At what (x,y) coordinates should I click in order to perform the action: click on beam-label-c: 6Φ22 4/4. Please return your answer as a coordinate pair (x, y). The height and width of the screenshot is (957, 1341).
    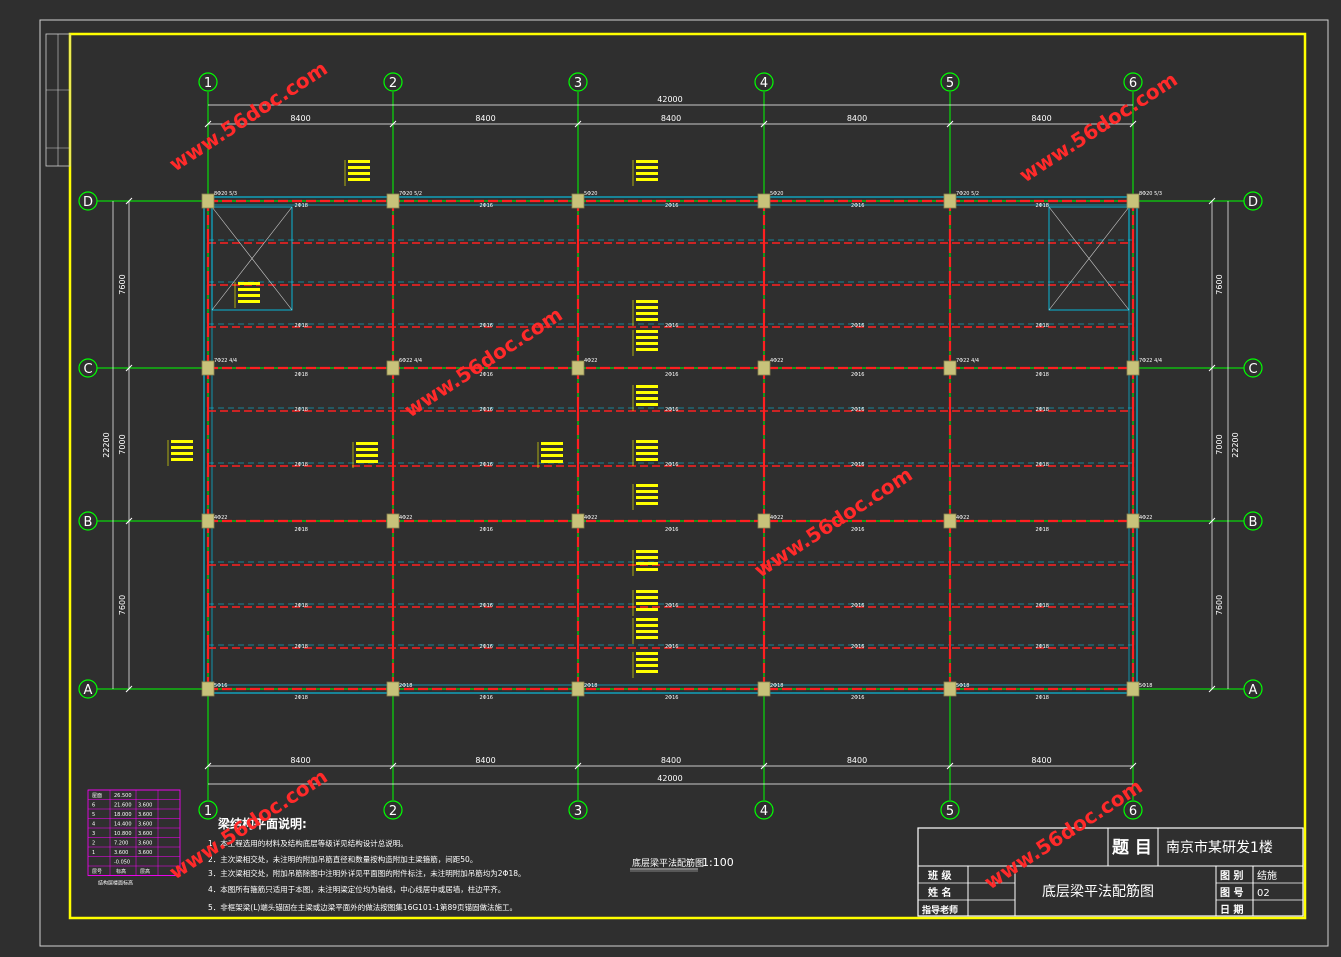
    Looking at the image, I should click on (410, 361).